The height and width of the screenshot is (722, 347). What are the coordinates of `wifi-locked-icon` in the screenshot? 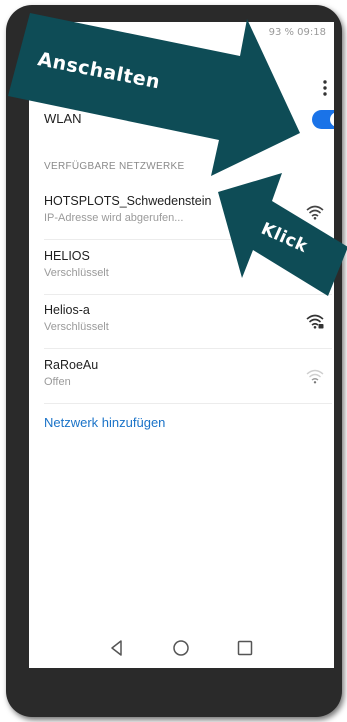 It's located at (315, 321).